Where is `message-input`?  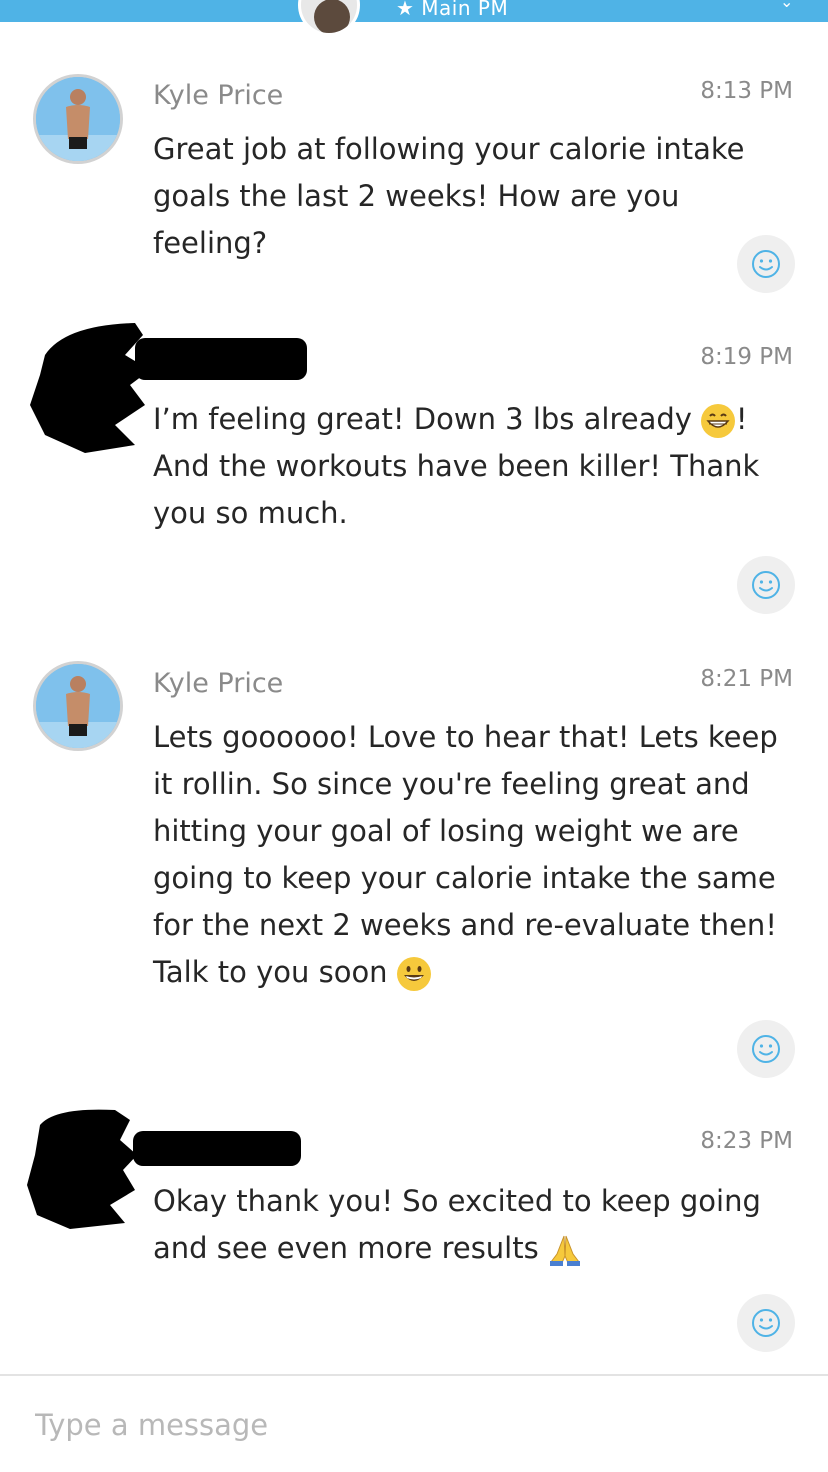
message-input is located at coordinates (415, 1425).